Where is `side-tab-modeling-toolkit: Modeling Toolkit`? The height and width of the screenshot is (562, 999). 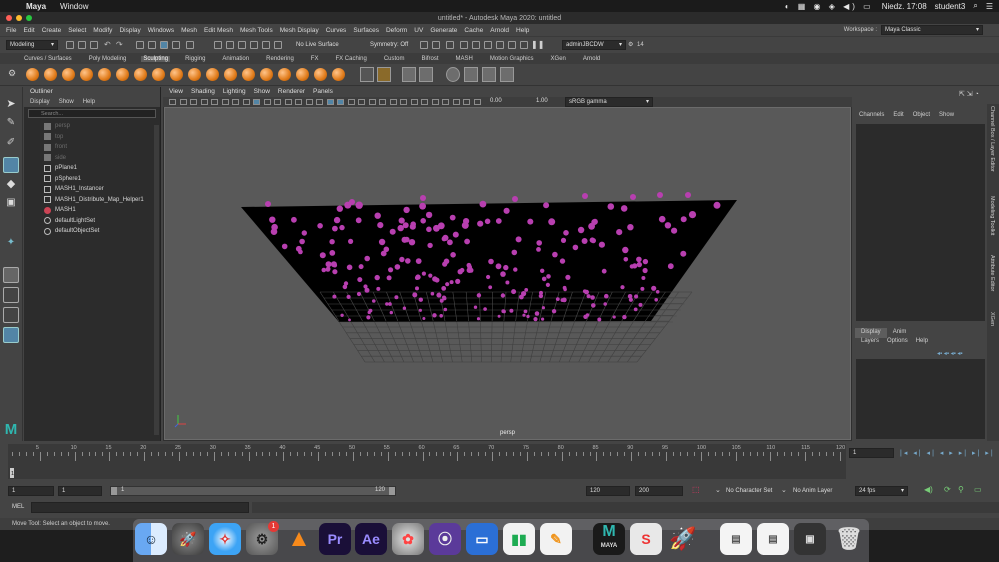
side-tab-modeling-toolkit: Modeling Toolkit is located at coordinates (992, 215).